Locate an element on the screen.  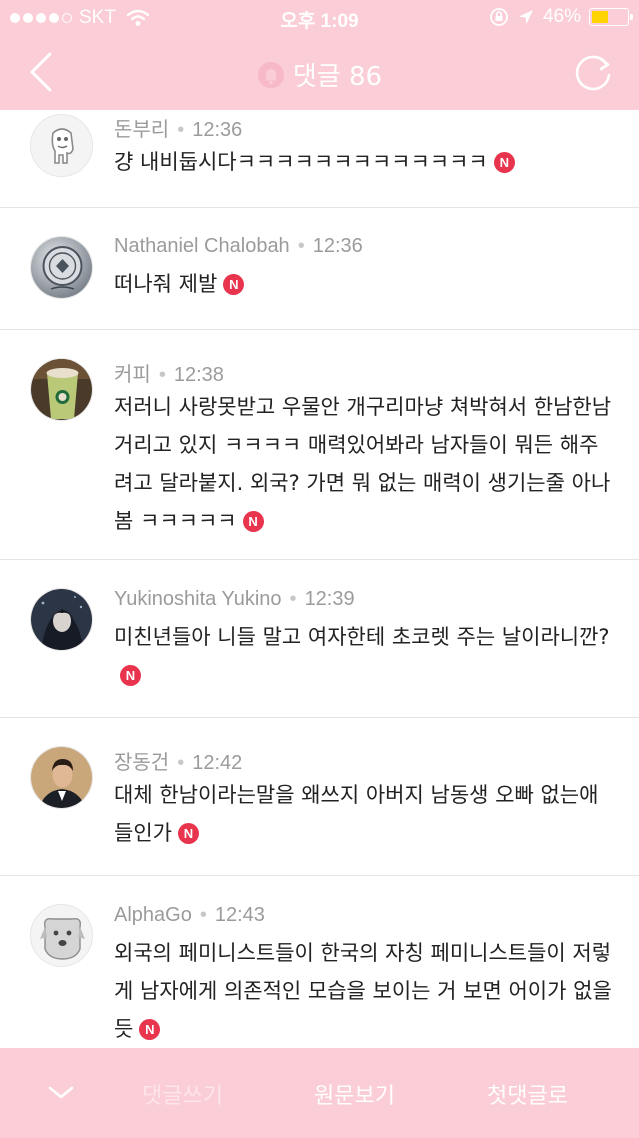
refresh-button is located at coordinates (593, 73).